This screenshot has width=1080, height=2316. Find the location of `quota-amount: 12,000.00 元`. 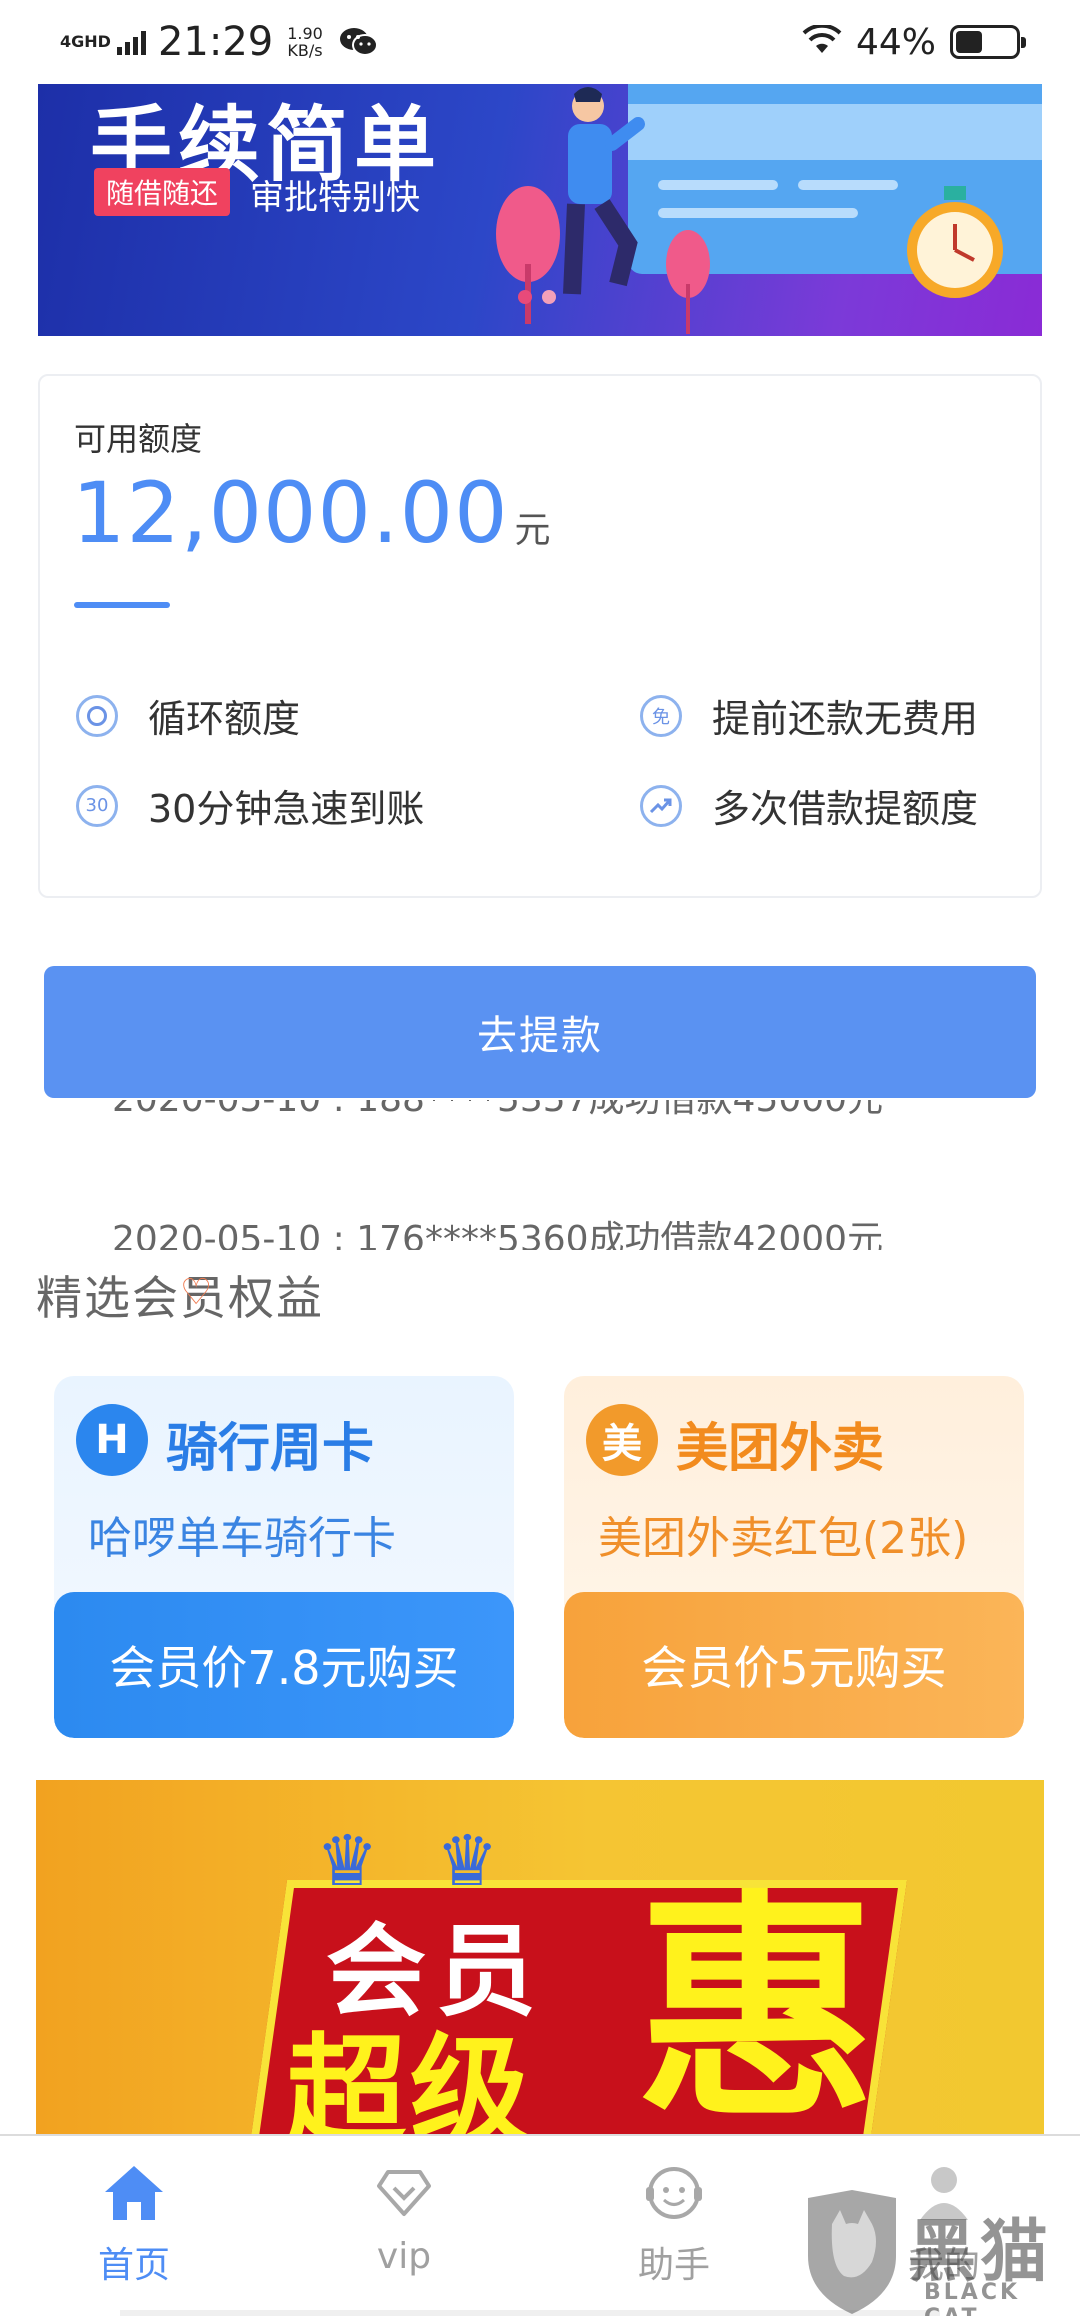

quota-amount: 12,000.00 元 is located at coordinates (311, 513).